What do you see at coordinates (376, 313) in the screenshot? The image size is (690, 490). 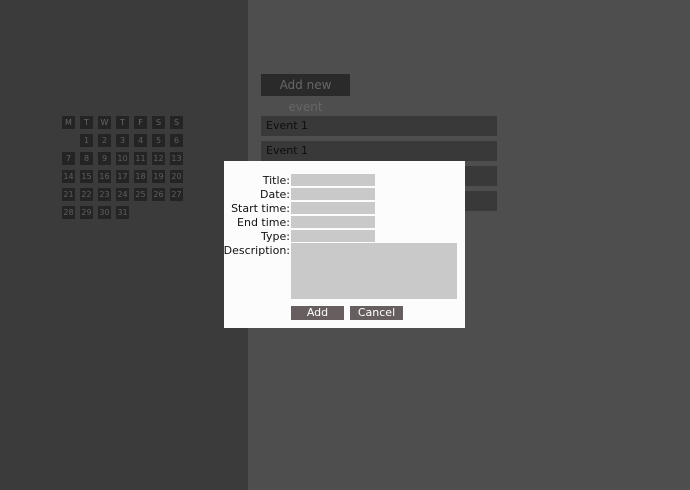 I see `cancel-button: Cancel` at bounding box center [376, 313].